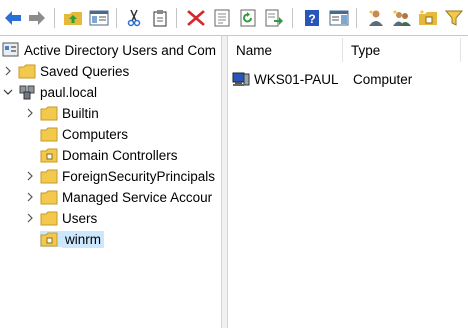 The height and width of the screenshot is (328, 468). I want to click on tree-item-managed-service-accounts: Managed Service Accour, so click(118, 197).